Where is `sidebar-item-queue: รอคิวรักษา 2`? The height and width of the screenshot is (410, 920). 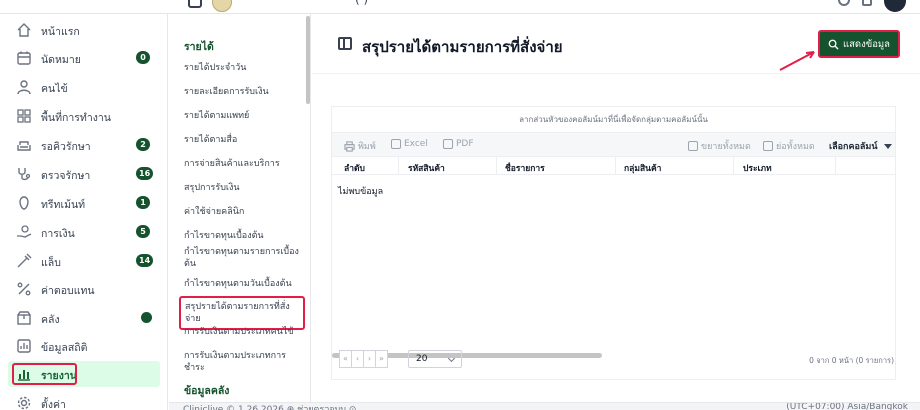 sidebar-item-queue: รอคิวรักษา 2 is located at coordinates (84, 145).